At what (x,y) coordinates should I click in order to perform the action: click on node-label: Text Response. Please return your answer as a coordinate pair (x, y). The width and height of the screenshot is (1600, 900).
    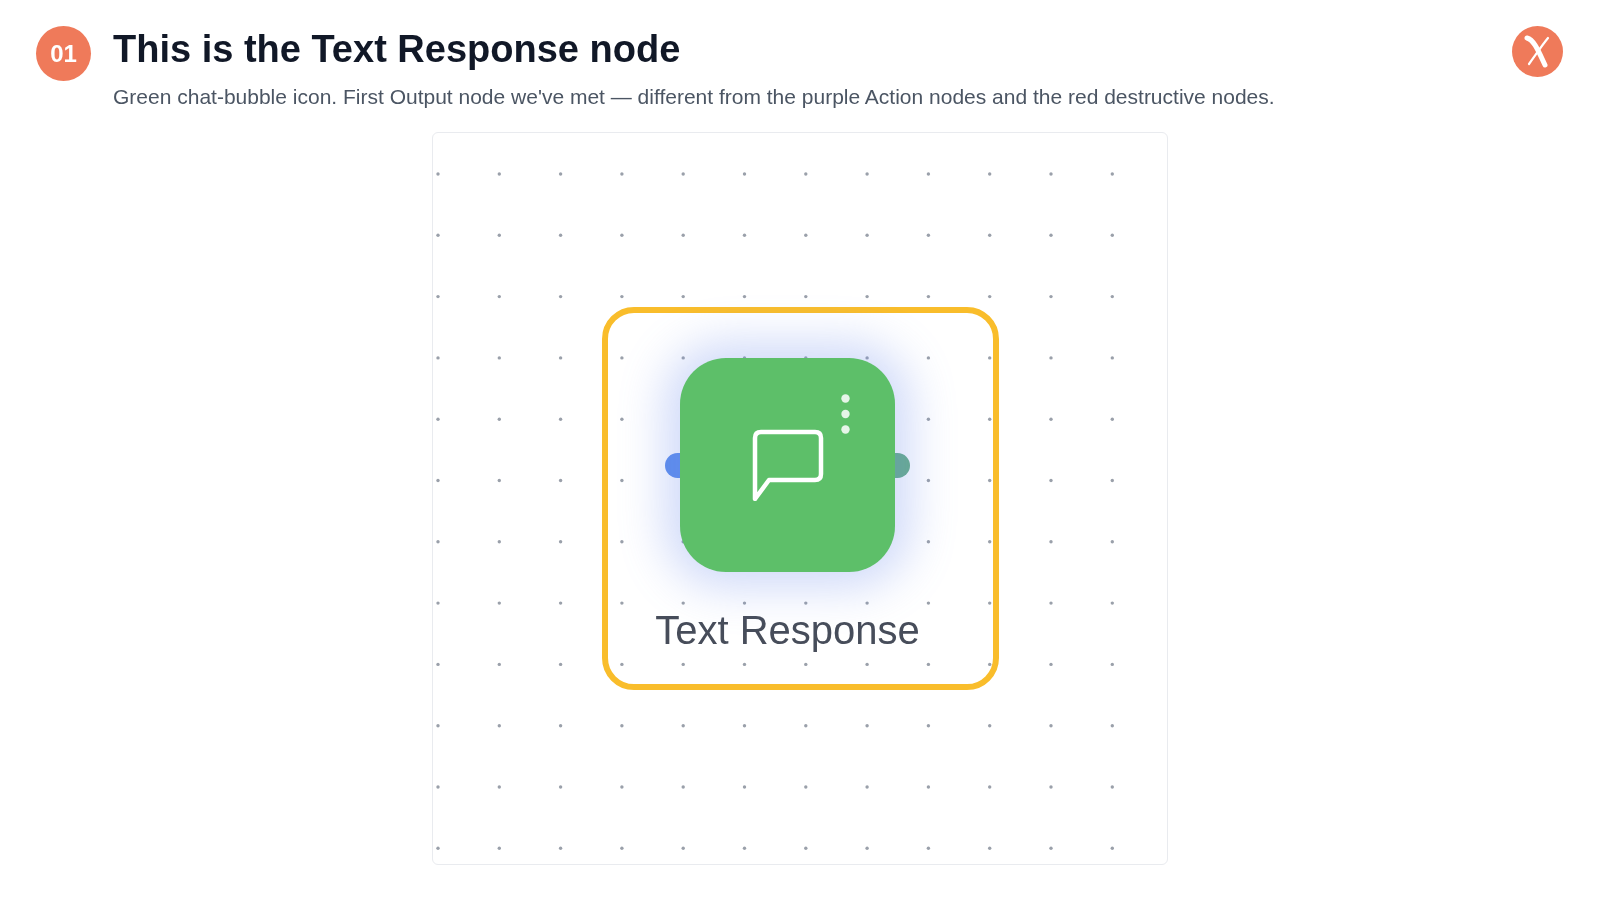
    Looking at the image, I should click on (787, 630).